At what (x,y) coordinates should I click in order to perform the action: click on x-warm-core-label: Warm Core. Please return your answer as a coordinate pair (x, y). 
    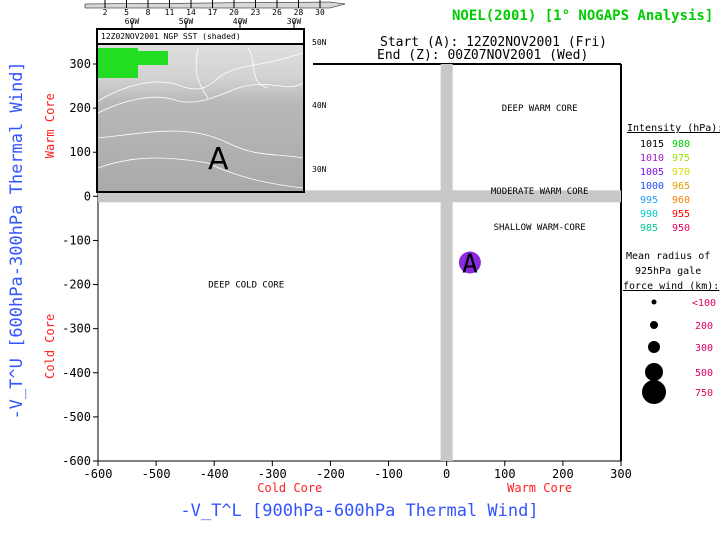
    Looking at the image, I should click on (539, 488).